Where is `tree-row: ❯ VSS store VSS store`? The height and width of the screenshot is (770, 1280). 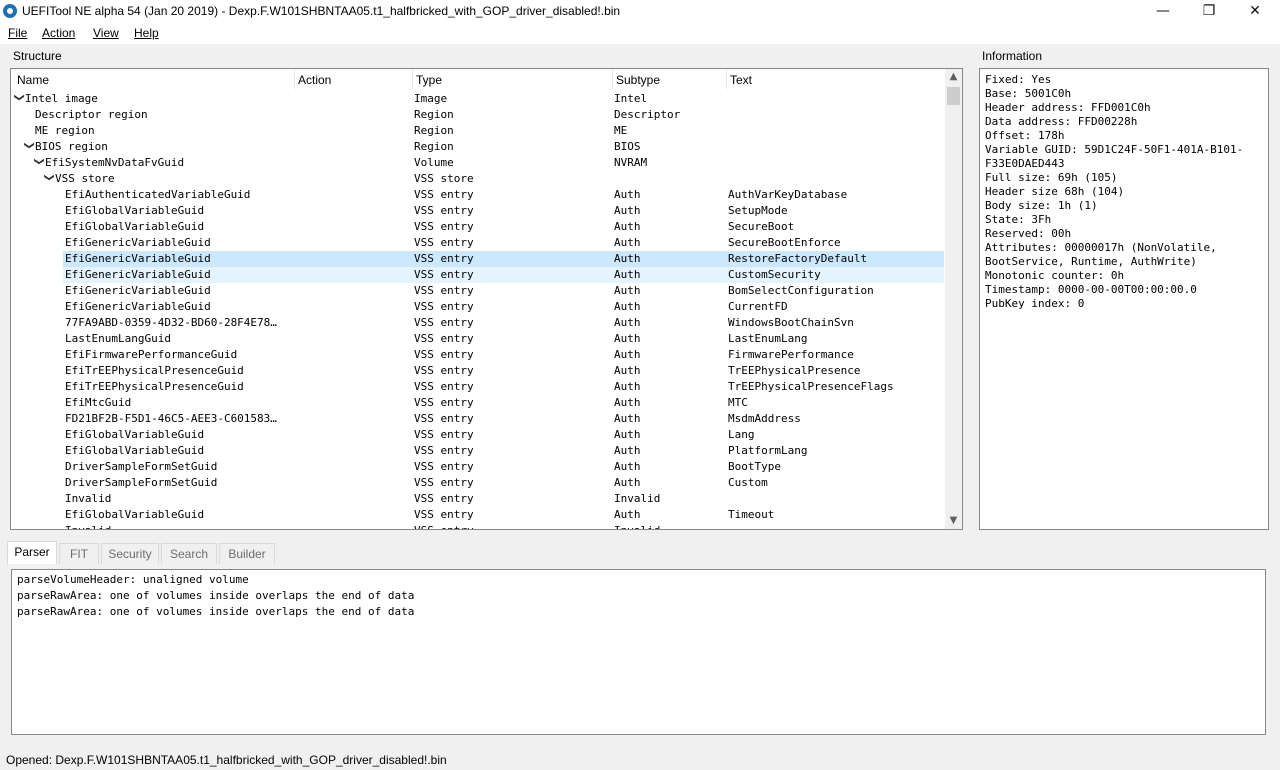
tree-row: ❯ VSS store VSS store is located at coordinates (477, 179).